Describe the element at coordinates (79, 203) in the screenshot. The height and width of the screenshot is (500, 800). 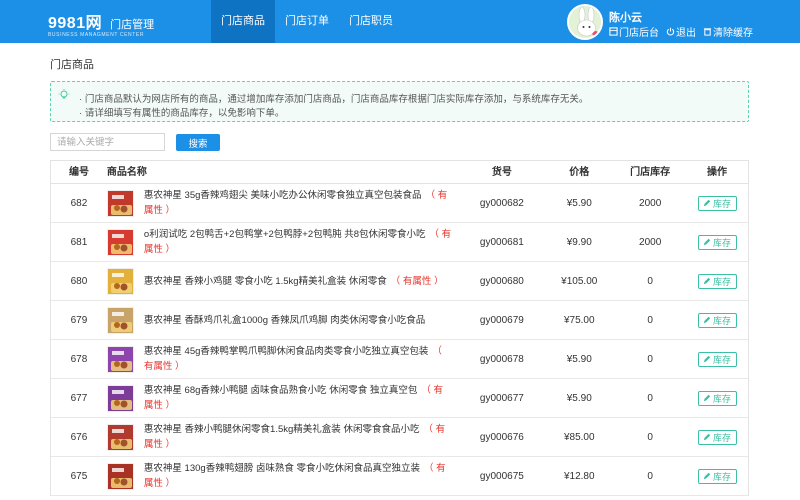
I see `row-id: 682` at that location.